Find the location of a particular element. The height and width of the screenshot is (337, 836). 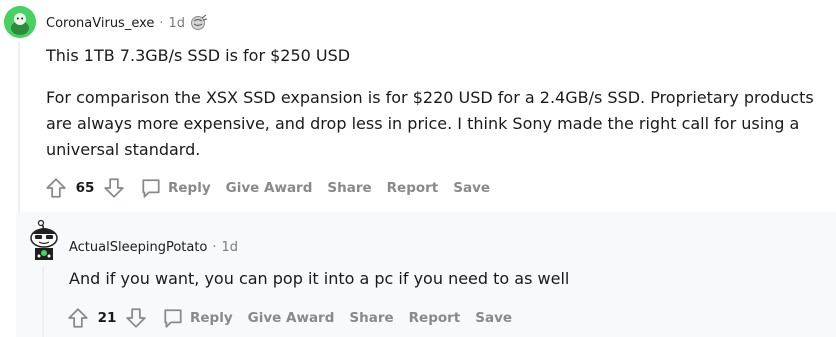

comment-paragraph: This 1TB 7.3GB/s SSD is for $250 USD is located at coordinates (198, 55).